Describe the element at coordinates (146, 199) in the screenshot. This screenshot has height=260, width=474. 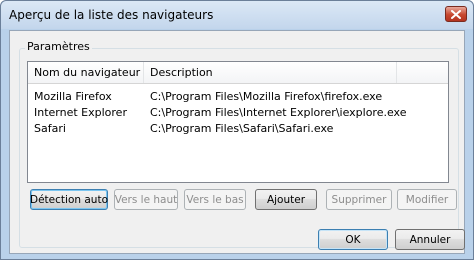
I see `move-up-button: Vers le haut` at that location.